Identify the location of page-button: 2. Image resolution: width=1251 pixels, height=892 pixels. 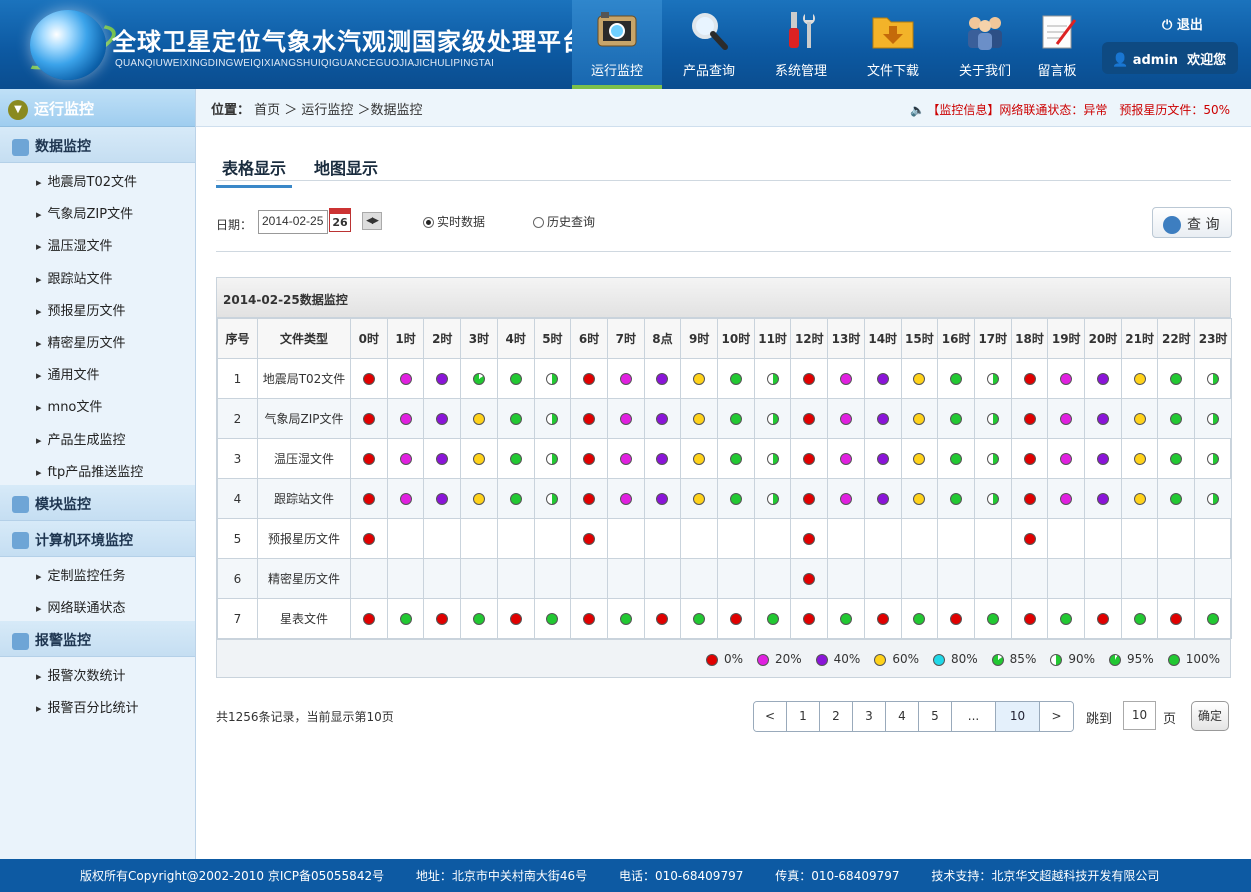
(836, 716).